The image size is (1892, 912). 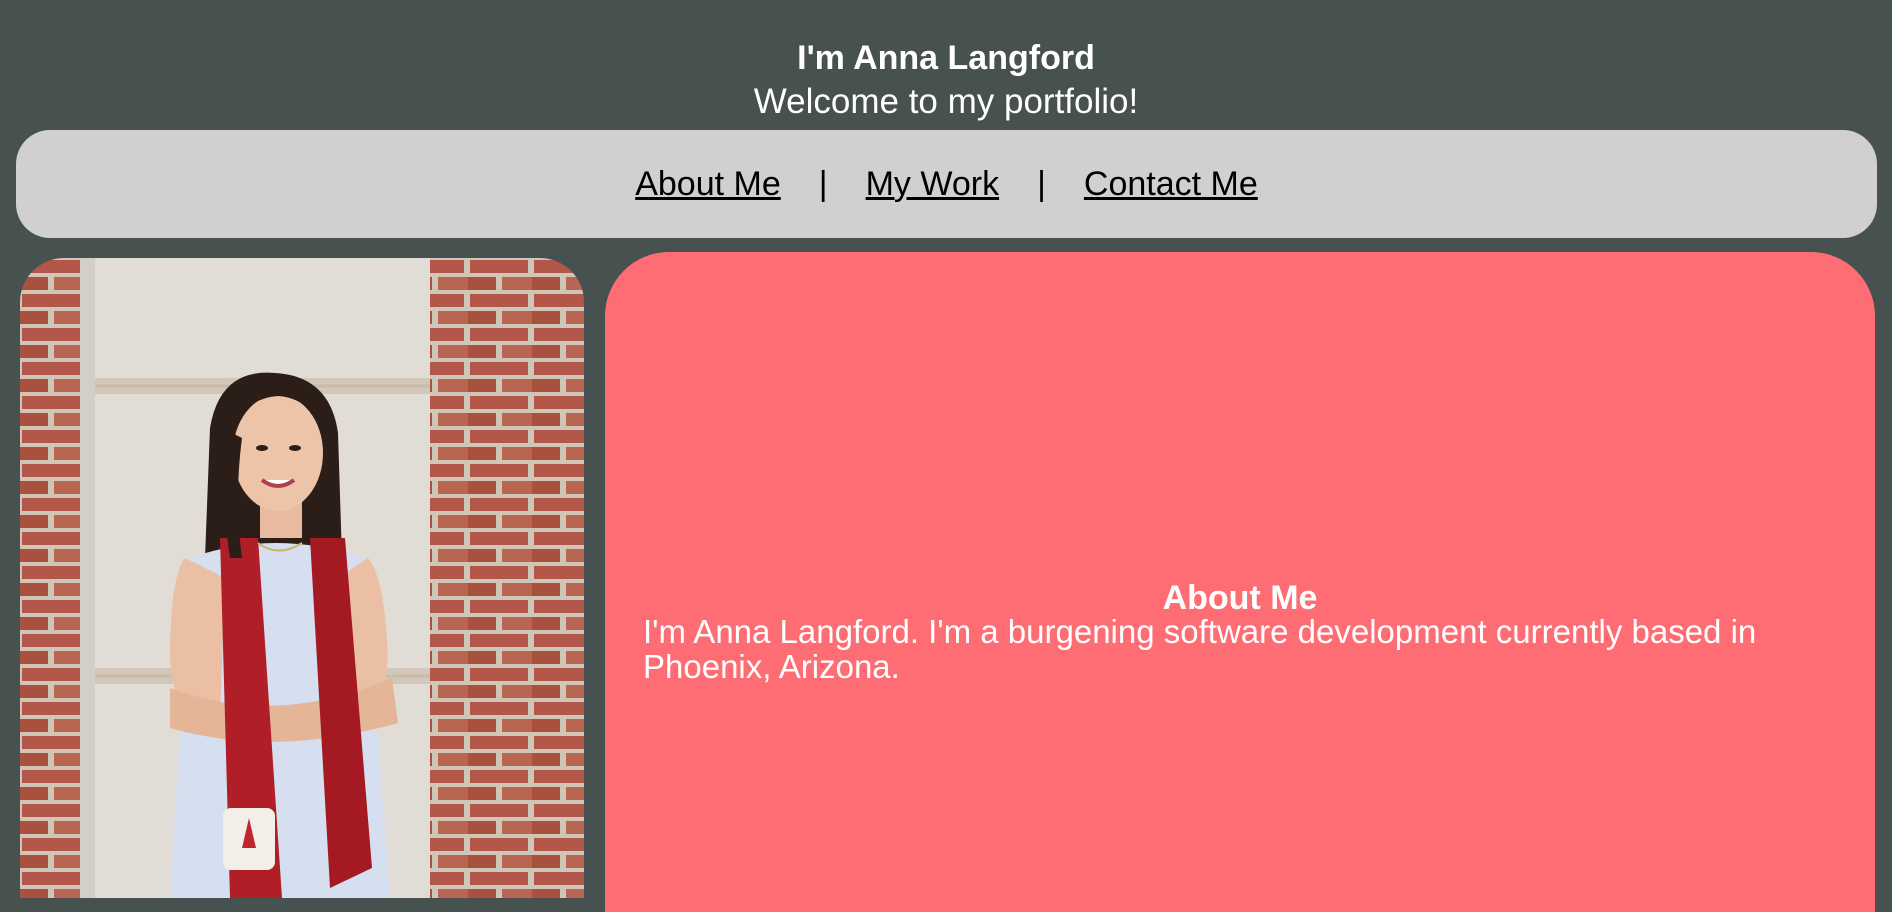 What do you see at coordinates (708, 184) in the screenshot?
I see `nav-link-about-me: About Me` at bounding box center [708, 184].